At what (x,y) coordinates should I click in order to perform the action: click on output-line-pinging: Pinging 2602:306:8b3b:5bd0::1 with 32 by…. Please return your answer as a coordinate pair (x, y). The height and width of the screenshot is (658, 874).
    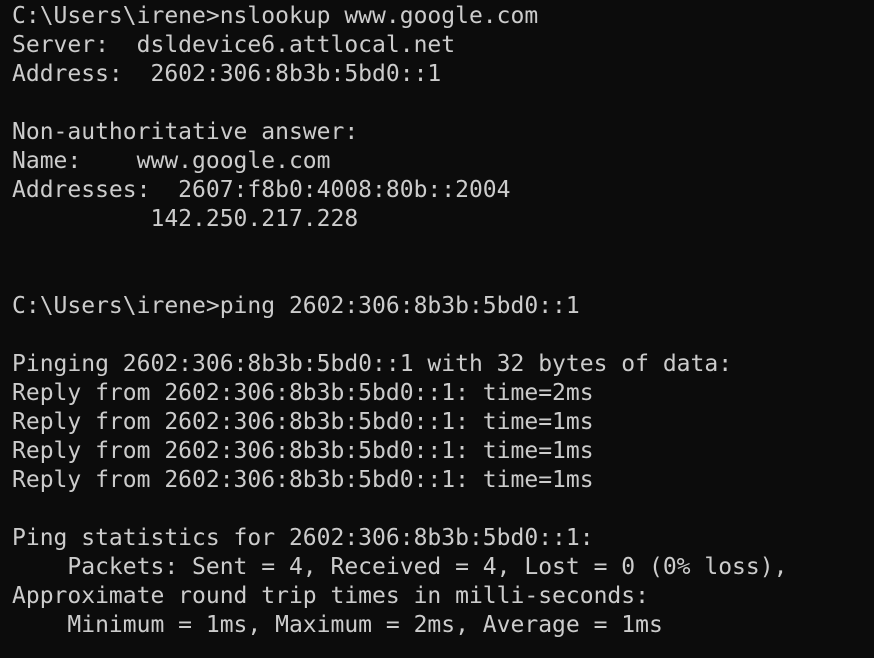
    Looking at the image, I should click on (372, 364).